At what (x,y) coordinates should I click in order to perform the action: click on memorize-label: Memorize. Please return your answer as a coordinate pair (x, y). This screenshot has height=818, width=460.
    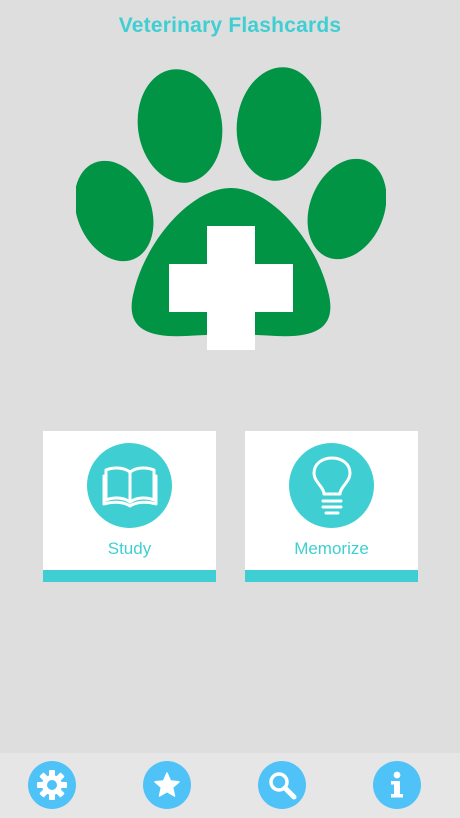
    Looking at the image, I should click on (331, 548).